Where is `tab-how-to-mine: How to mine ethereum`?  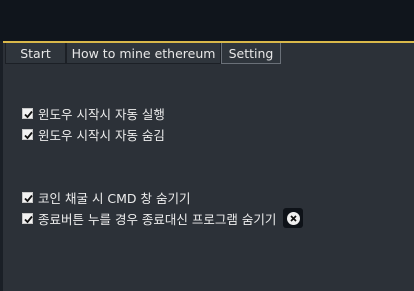 tab-how-to-mine: How to mine ethereum is located at coordinates (143, 53).